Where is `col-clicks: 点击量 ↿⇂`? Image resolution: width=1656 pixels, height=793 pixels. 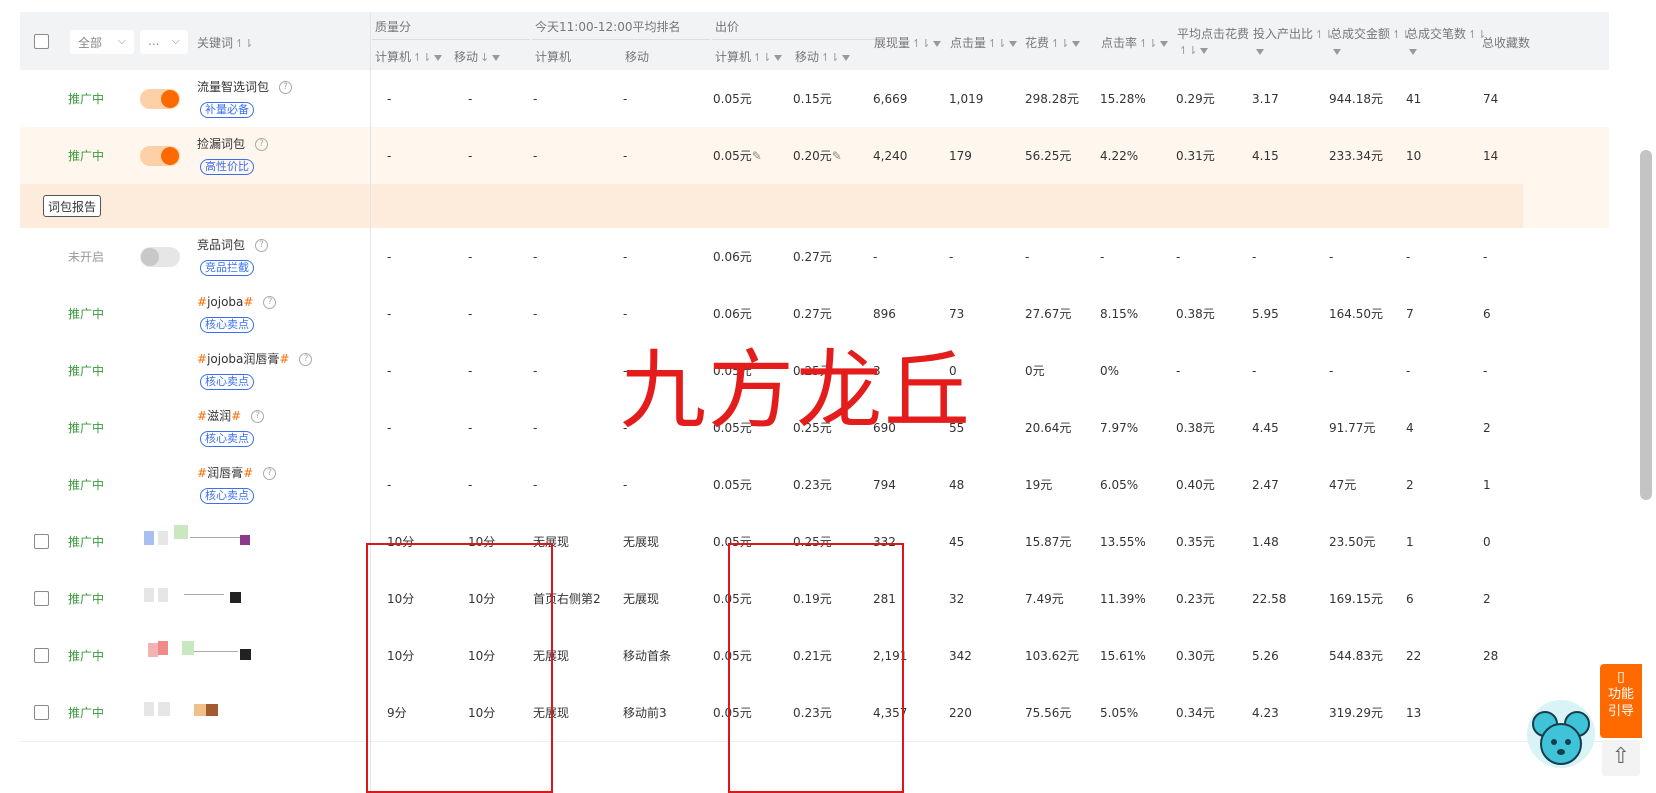 col-clicks: 点击量 ↿⇂ is located at coordinates (984, 42).